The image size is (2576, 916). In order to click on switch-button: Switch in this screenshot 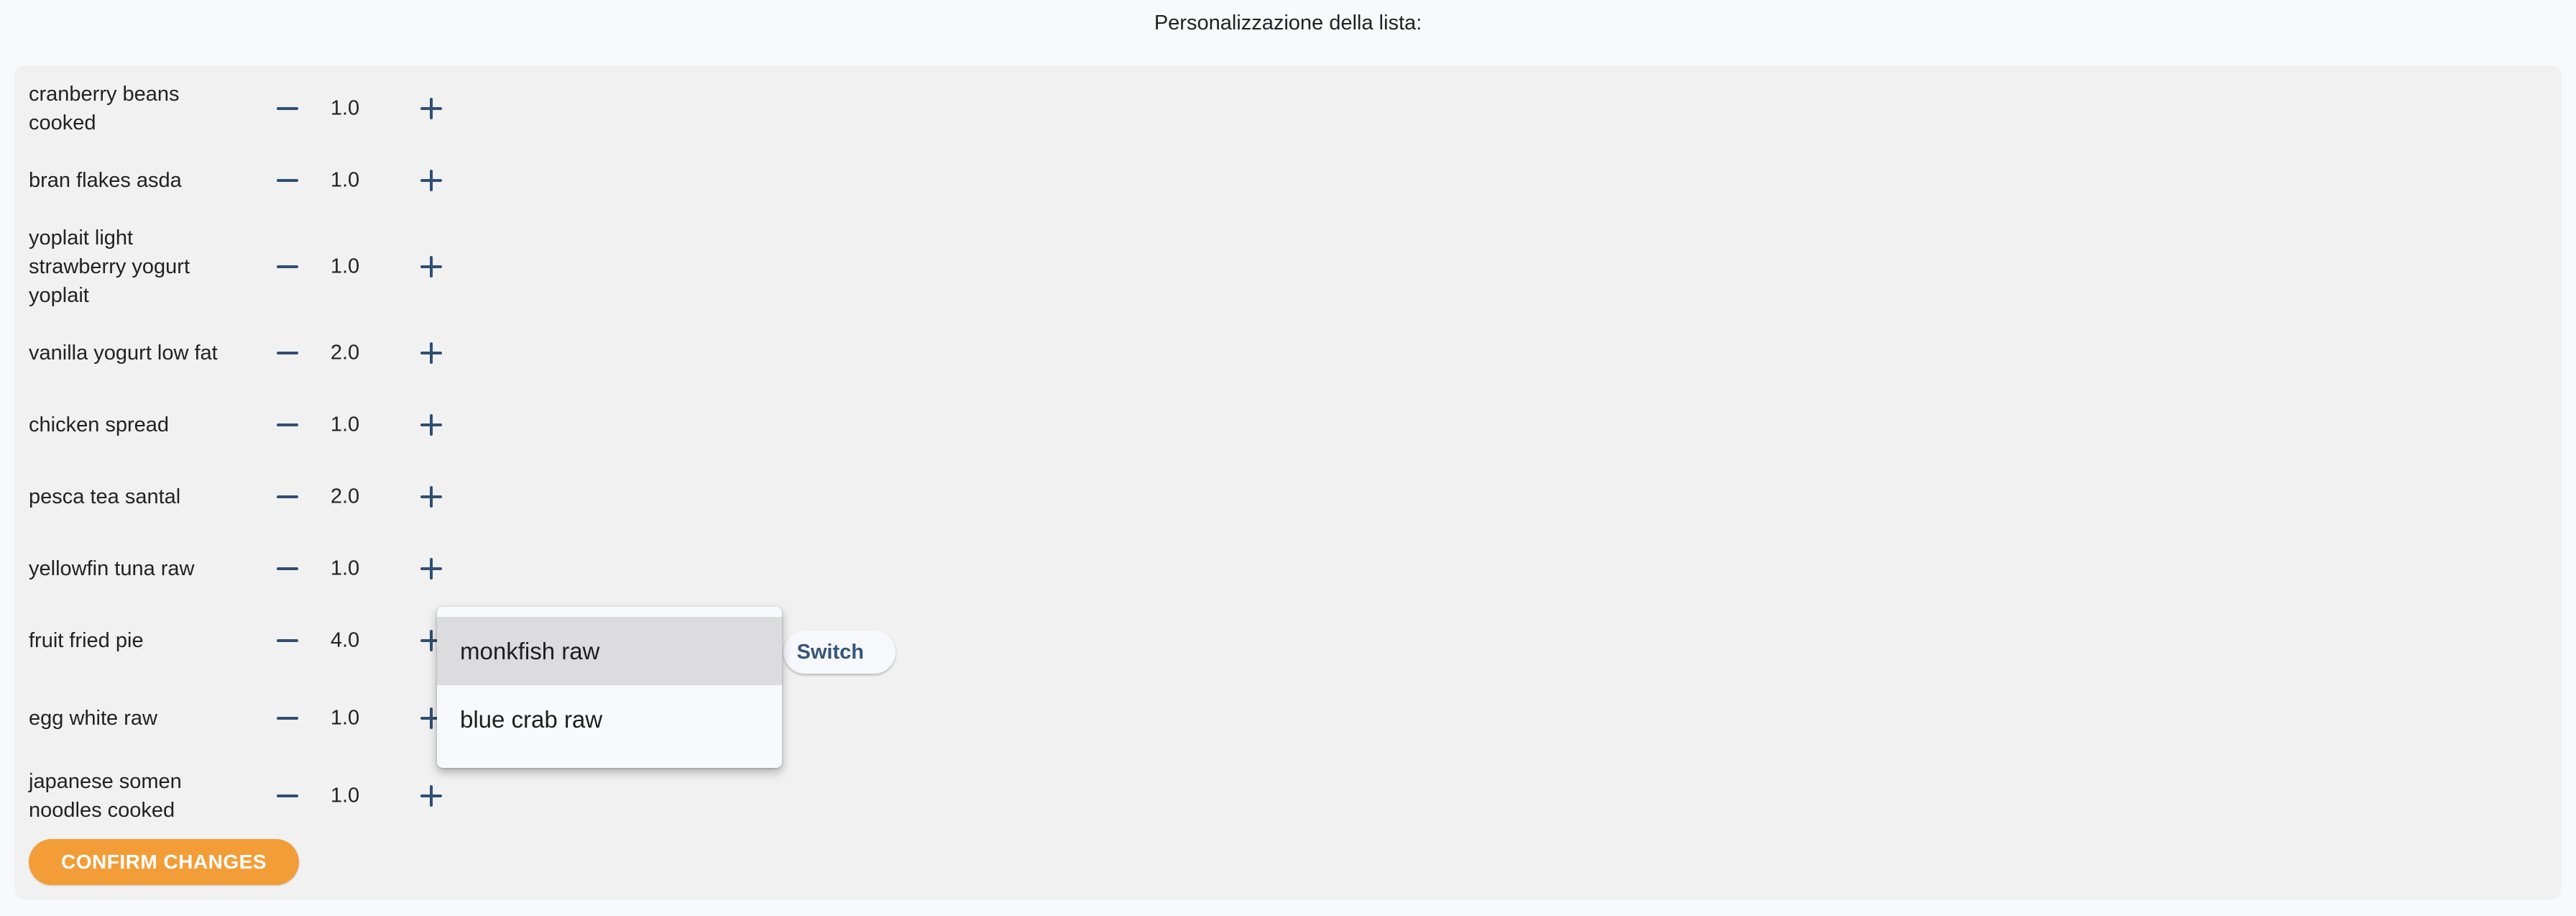, I will do `click(839, 653)`.